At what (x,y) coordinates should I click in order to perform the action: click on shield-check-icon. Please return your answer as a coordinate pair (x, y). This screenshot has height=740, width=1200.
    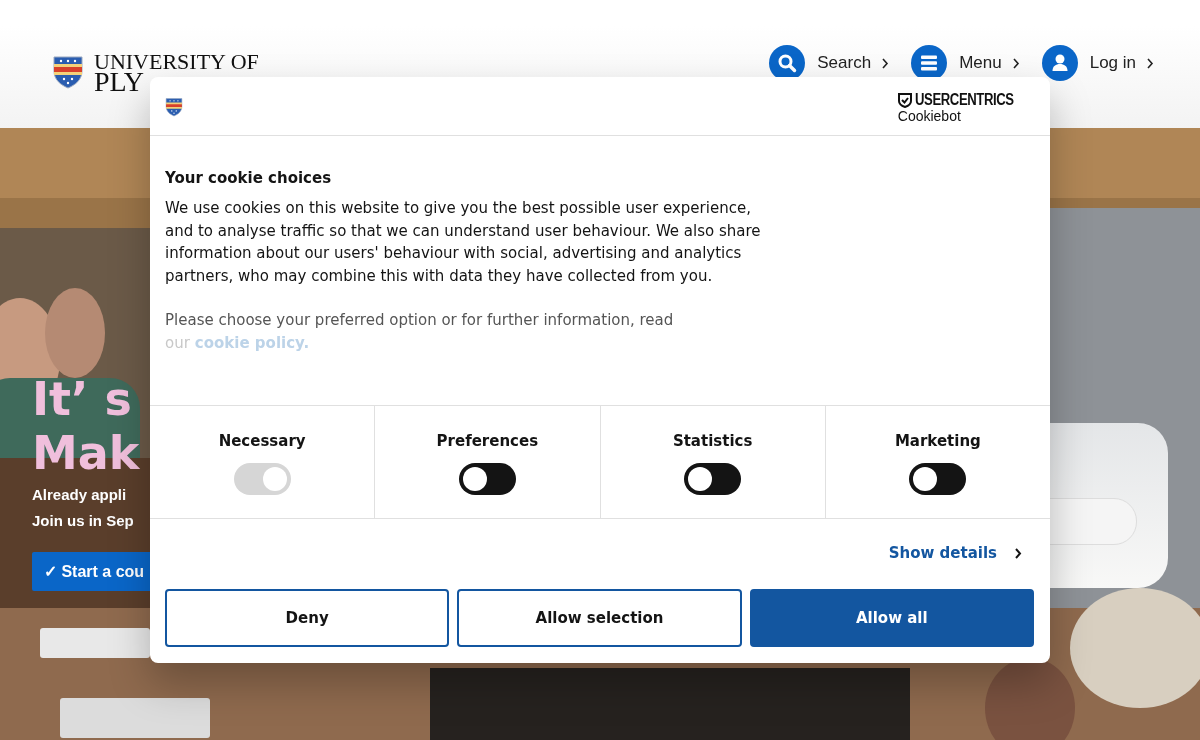
    Looking at the image, I should click on (904, 100).